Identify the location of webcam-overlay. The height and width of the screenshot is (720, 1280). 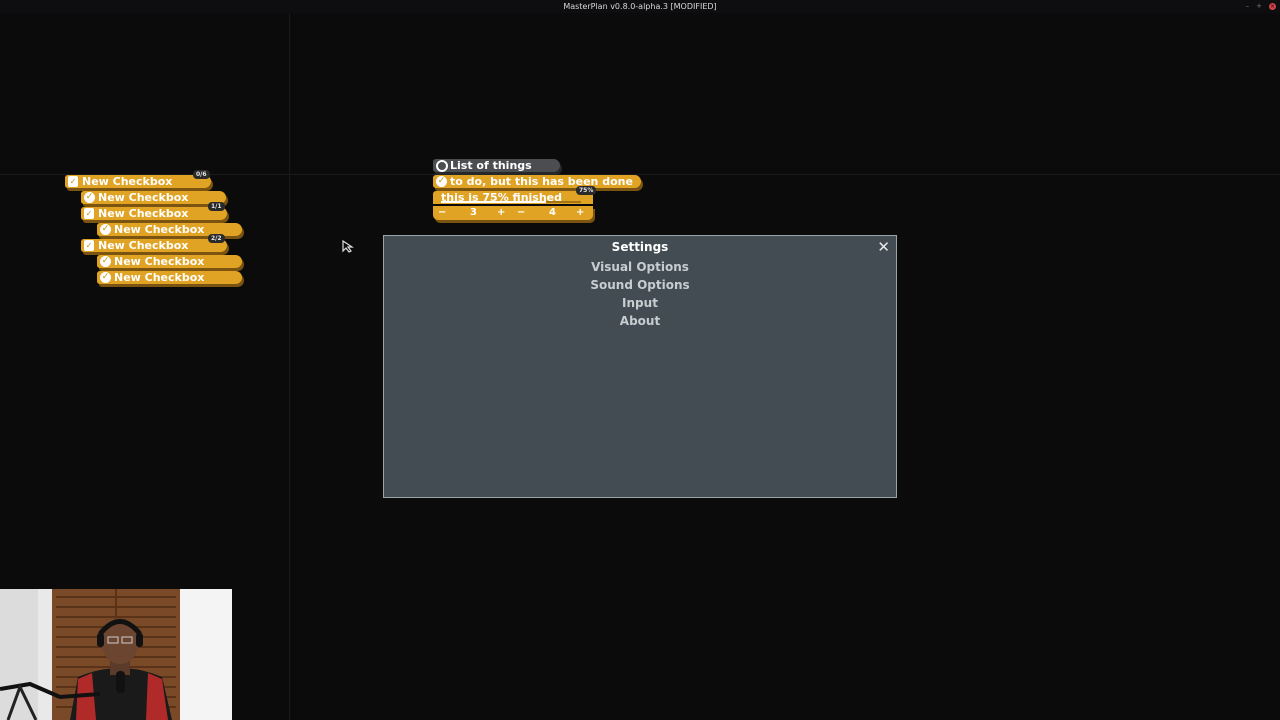
(116, 654).